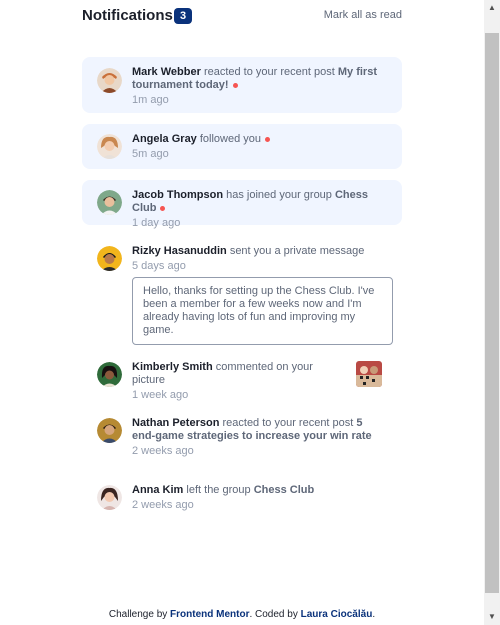  I want to click on action-text: sent you a private message, so click(297, 251).